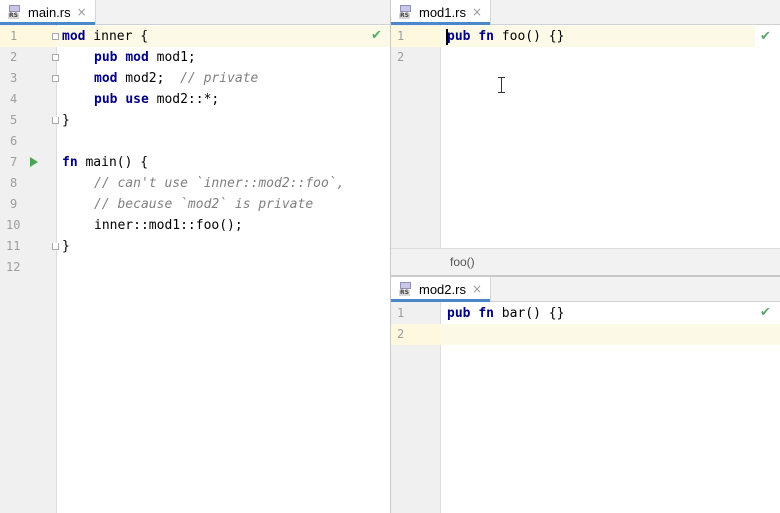  I want to click on code-line-11: 11 }, so click(195, 246).